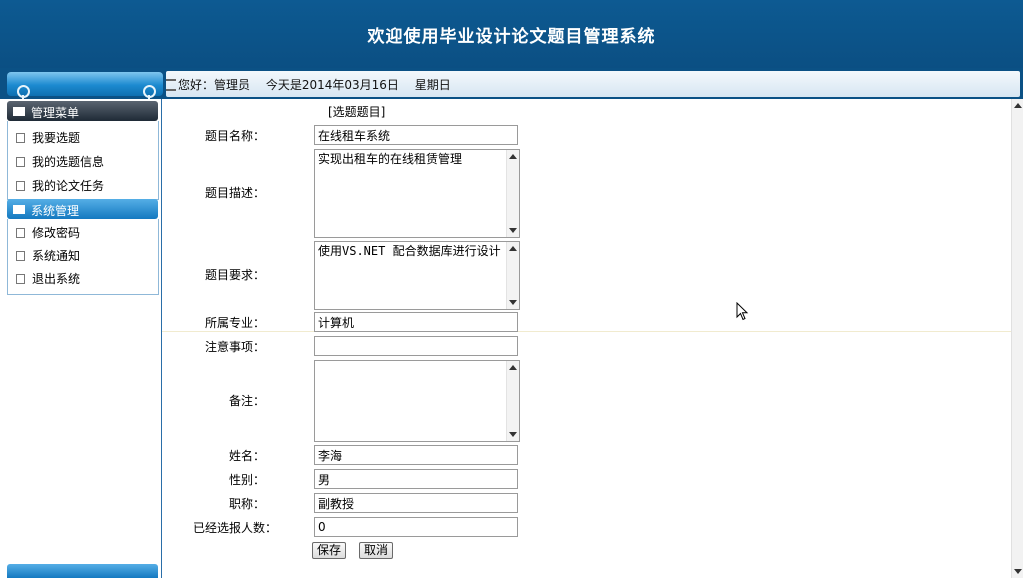  Describe the element at coordinates (416, 479) in the screenshot. I see `gender-input` at that location.